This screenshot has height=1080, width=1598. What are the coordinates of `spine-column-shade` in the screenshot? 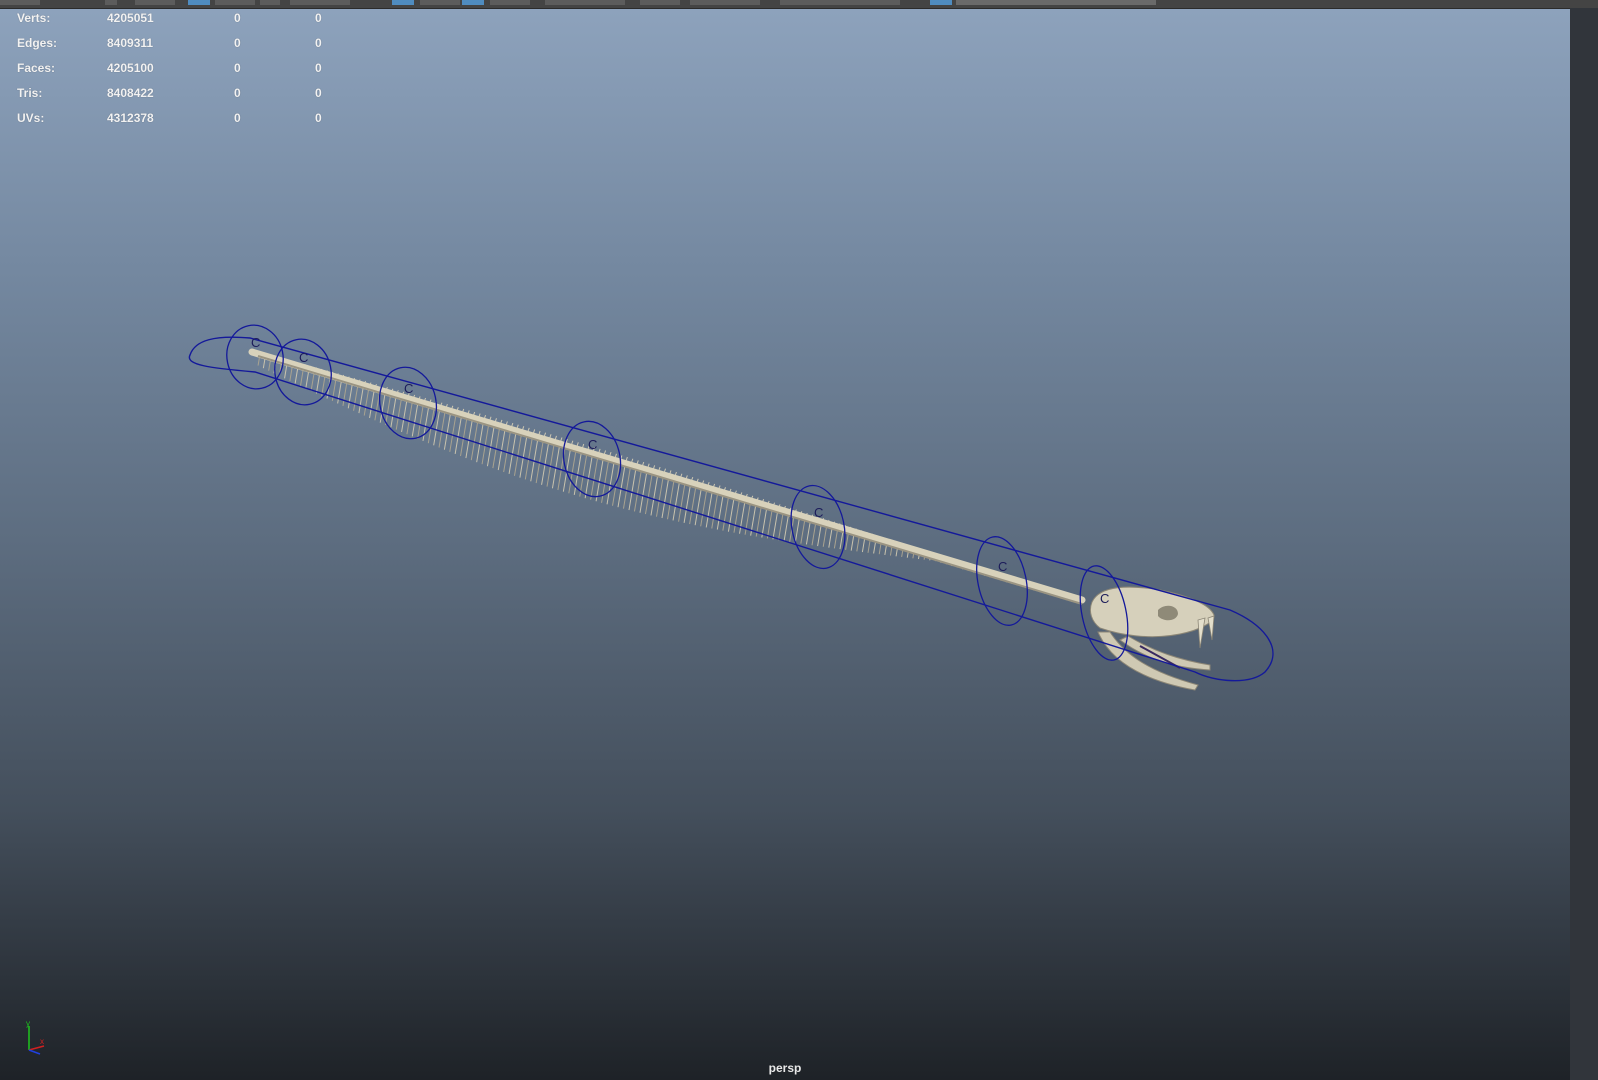 It's located at (670, 480).